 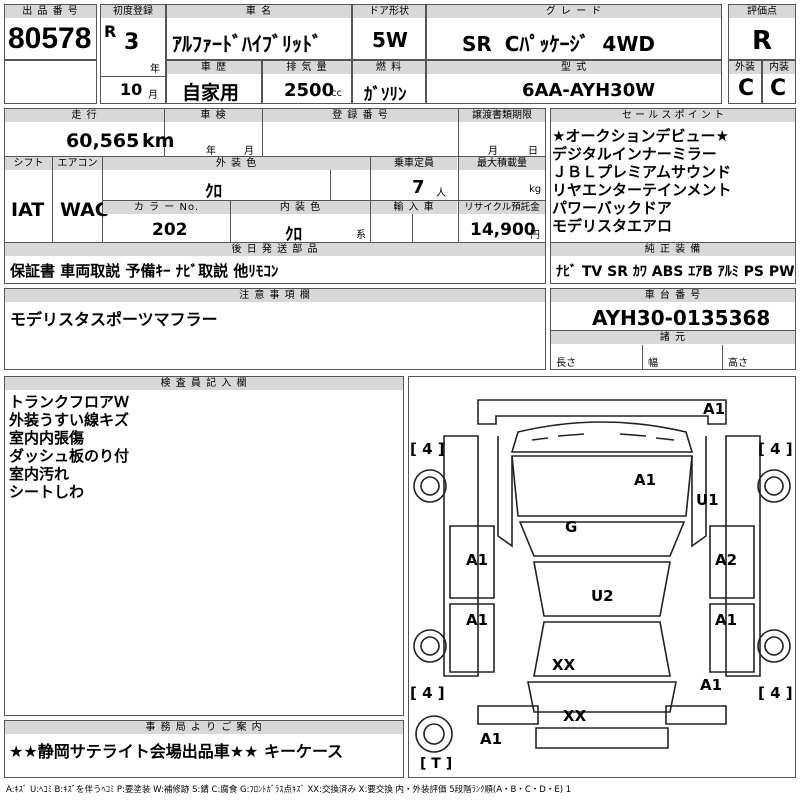 What do you see at coordinates (634, 154) in the screenshot?
I see `selling-point: デジタルインナーミラー` at bounding box center [634, 154].